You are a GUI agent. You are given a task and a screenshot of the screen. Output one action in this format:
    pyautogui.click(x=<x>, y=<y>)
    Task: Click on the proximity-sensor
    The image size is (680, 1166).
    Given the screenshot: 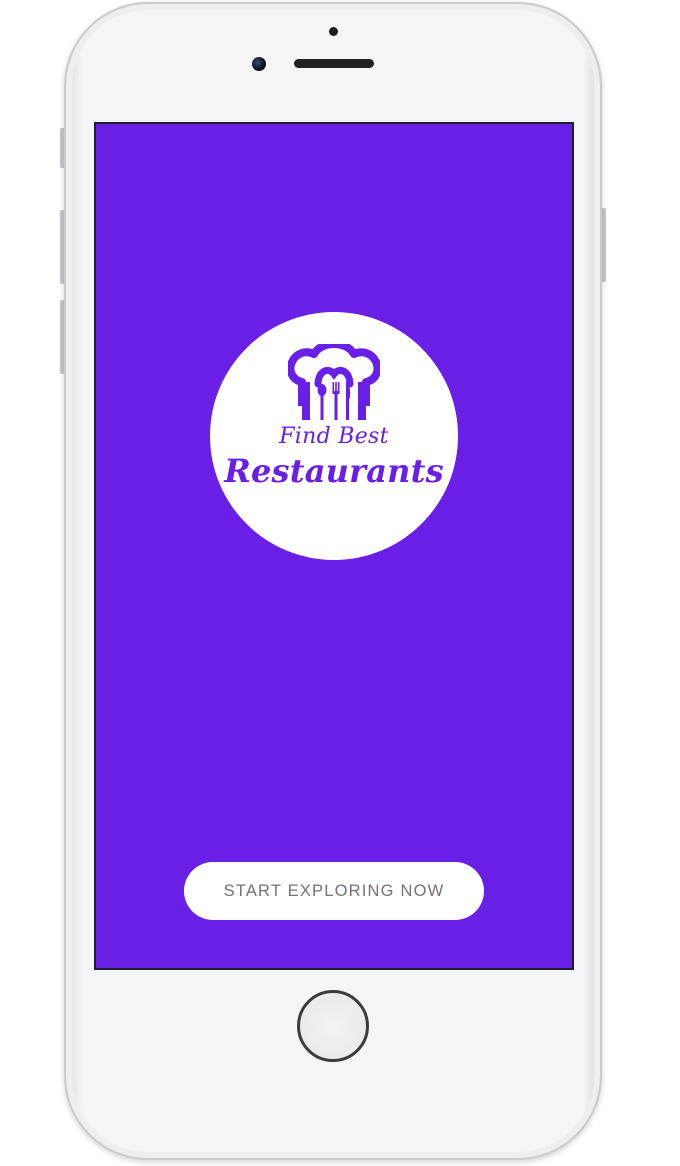 What is the action you would take?
    pyautogui.click(x=333, y=31)
    